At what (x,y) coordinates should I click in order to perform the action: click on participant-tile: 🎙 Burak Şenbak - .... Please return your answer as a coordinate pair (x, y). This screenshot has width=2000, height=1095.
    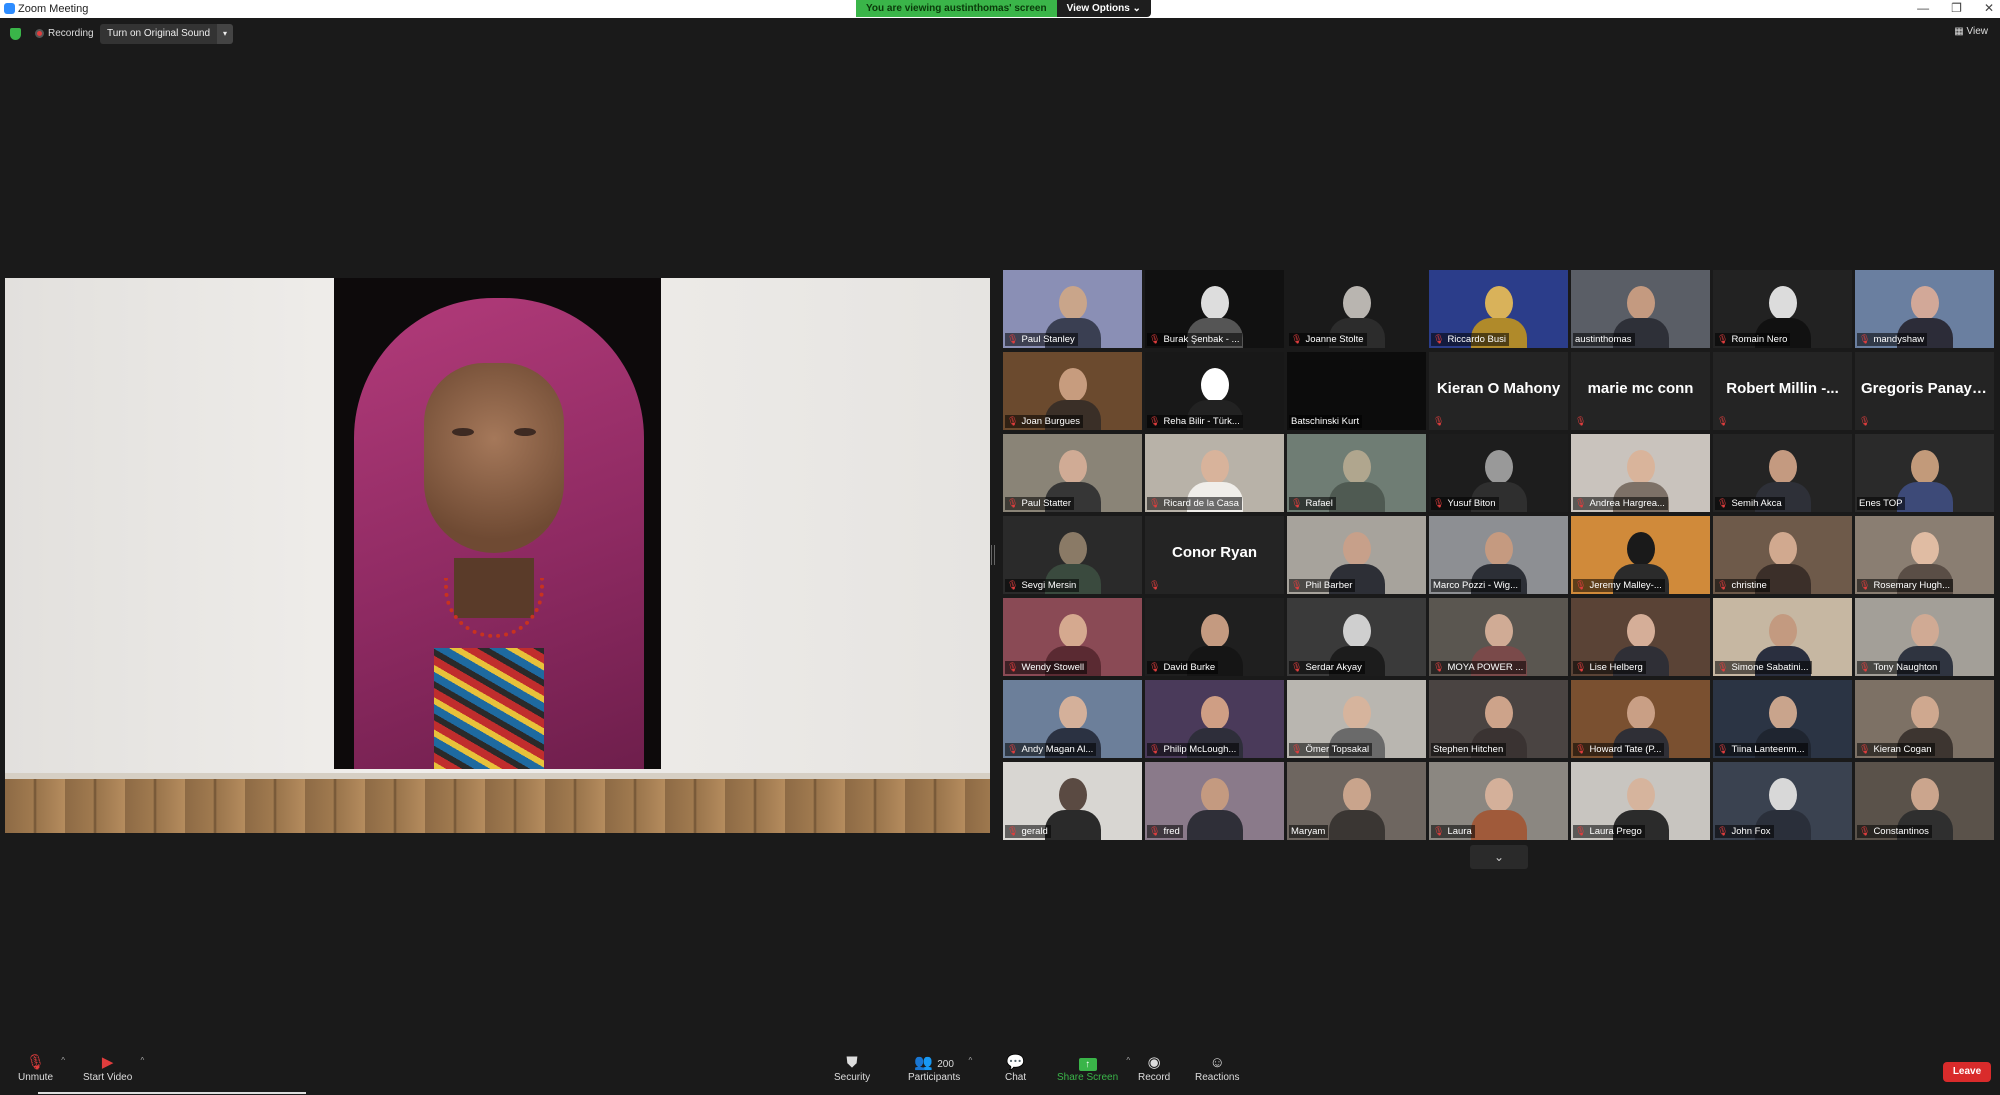
    Looking at the image, I should click on (1214, 309).